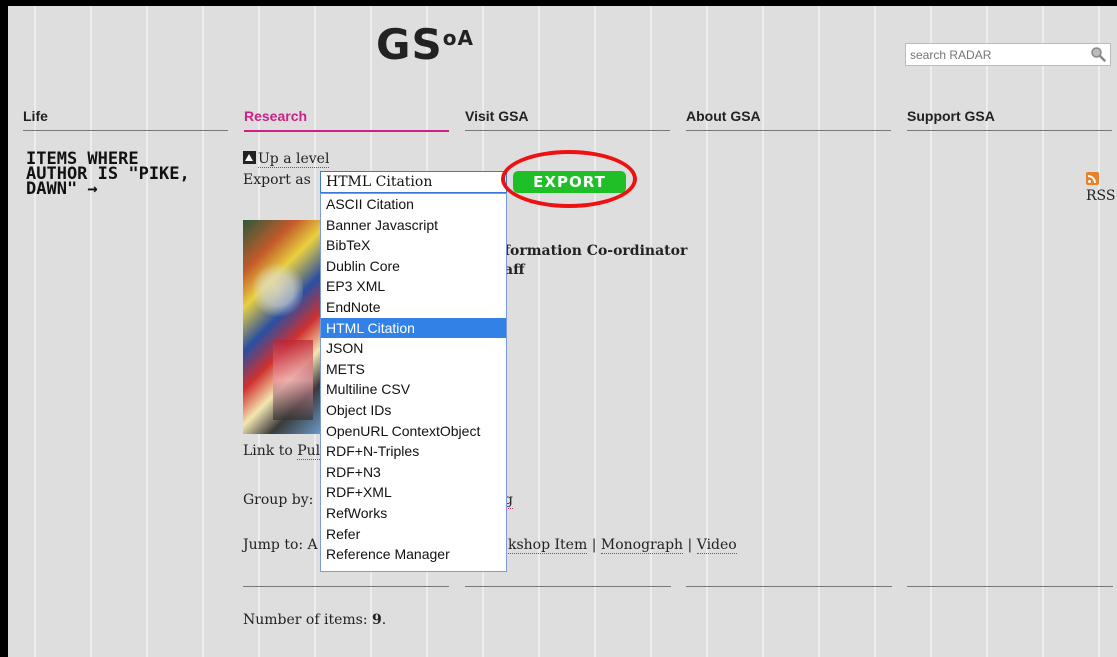  I want to click on jump-to-label: Jump to: A, so click(280, 545).